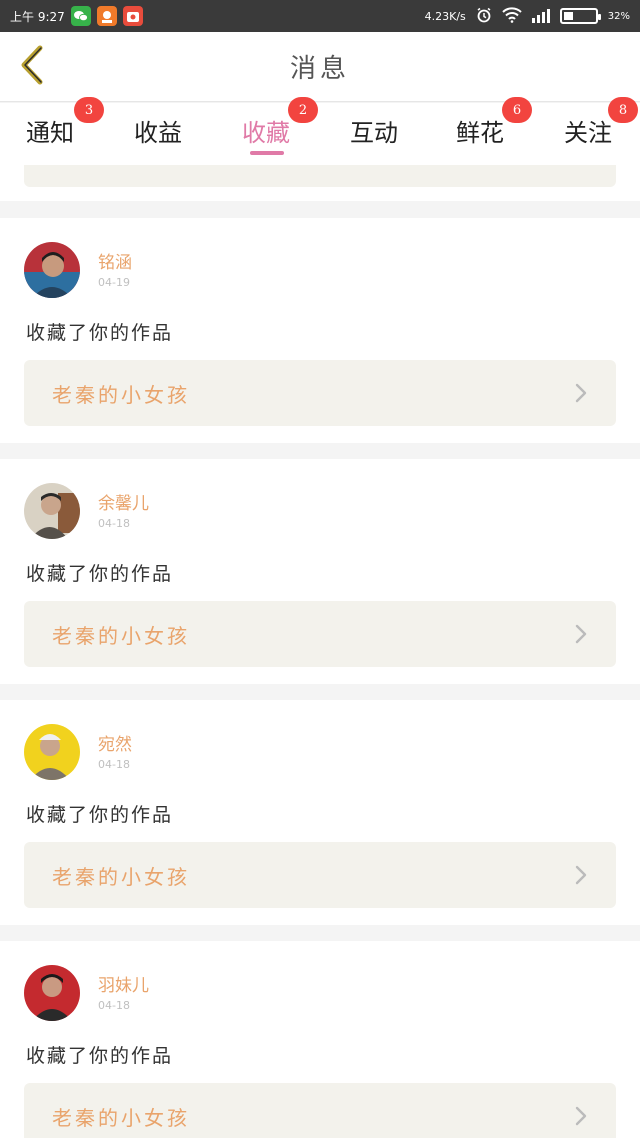  I want to click on user-name: 羽妹儿, so click(123, 983).